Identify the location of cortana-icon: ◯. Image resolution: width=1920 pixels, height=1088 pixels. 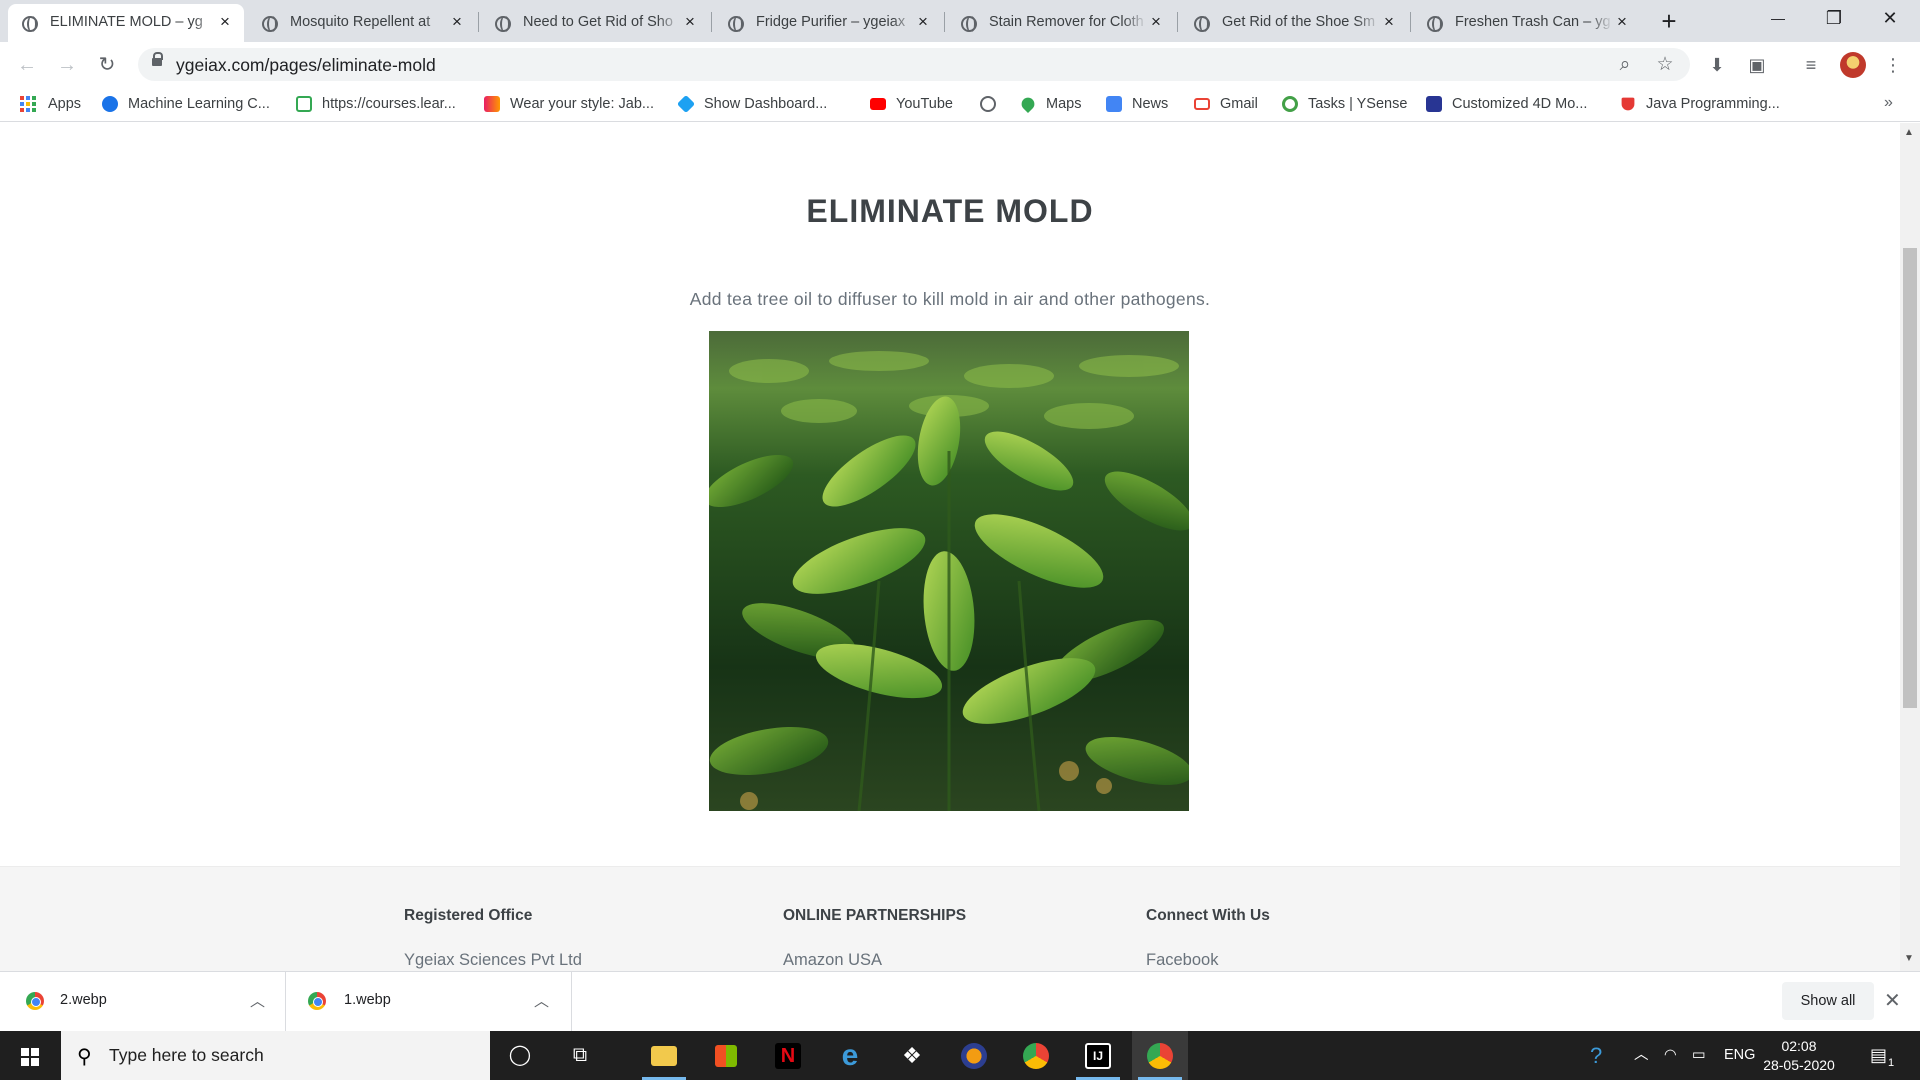
(520, 1055).